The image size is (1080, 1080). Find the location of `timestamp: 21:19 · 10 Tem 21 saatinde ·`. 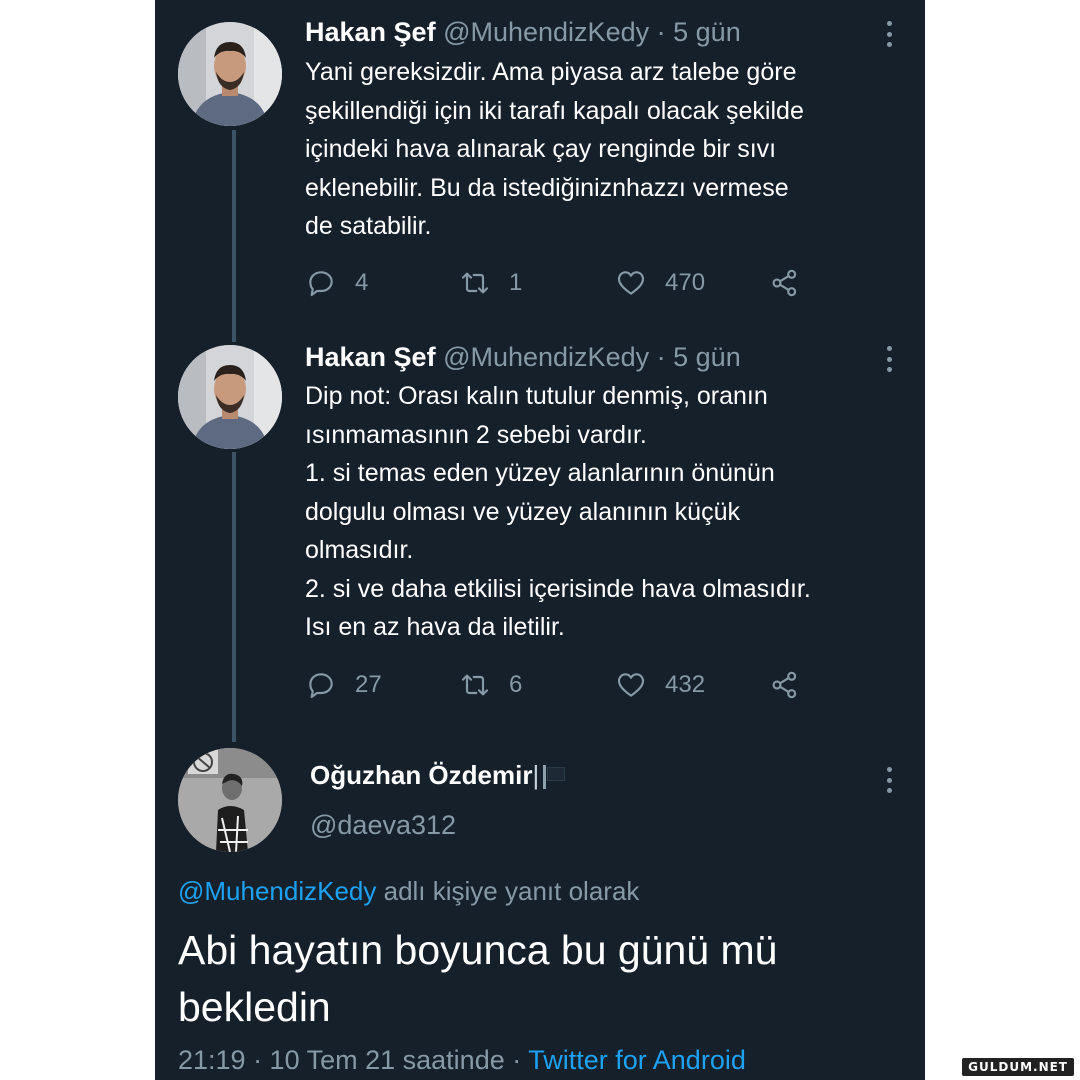

timestamp: 21:19 · 10 Tem 21 saatinde · is located at coordinates (353, 1060).